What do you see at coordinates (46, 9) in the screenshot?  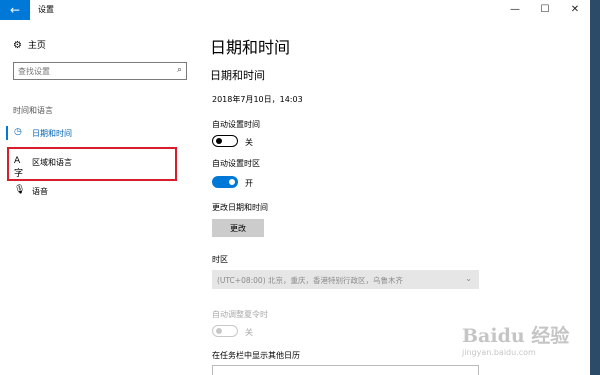 I see `window-title: 设置` at bounding box center [46, 9].